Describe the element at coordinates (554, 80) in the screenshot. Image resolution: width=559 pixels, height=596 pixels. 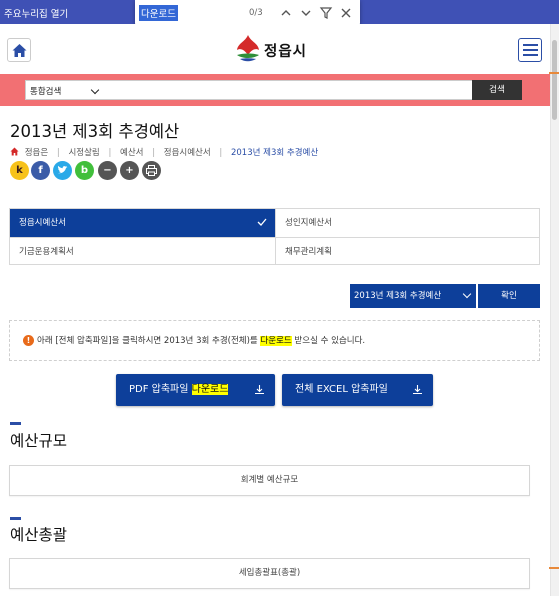
I see `scrollbar-thumb` at that location.